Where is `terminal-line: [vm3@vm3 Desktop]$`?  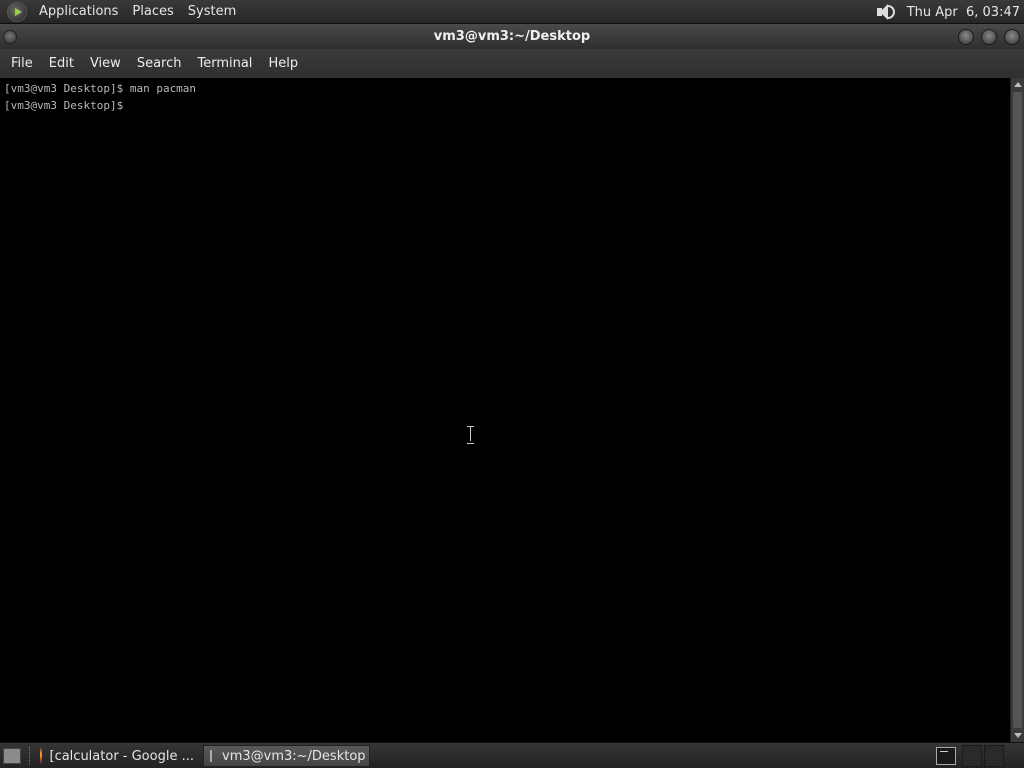 terminal-line: [vm3@vm3 Desktop]$ is located at coordinates (64, 105).